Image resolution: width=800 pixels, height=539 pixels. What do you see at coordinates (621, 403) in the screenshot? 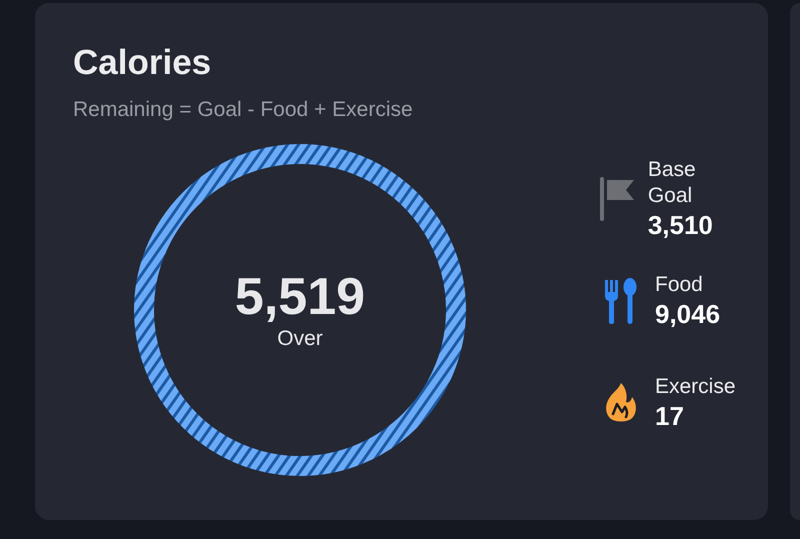
I see `flame-icon` at bounding box center [621, 403].